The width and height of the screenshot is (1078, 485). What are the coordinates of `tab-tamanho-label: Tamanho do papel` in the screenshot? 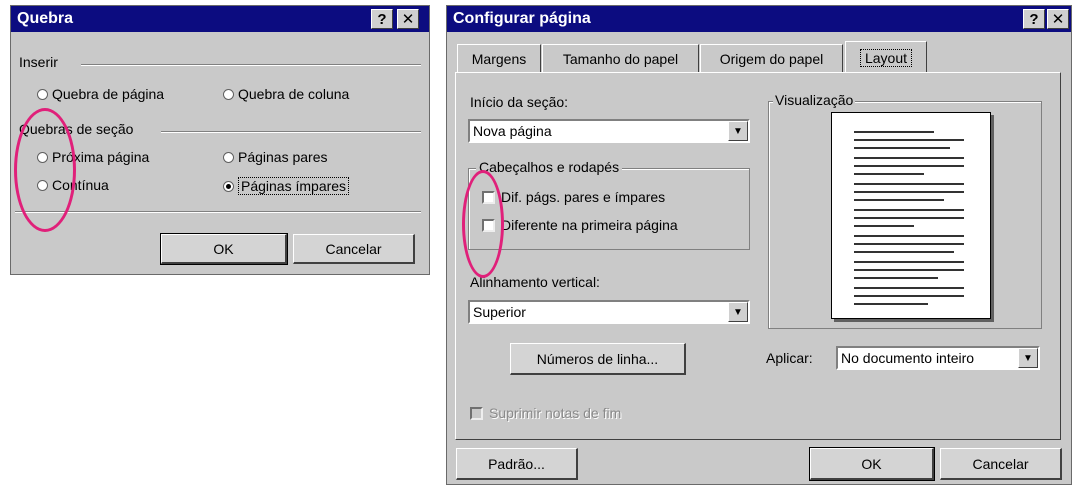 It's located at (620, 58).